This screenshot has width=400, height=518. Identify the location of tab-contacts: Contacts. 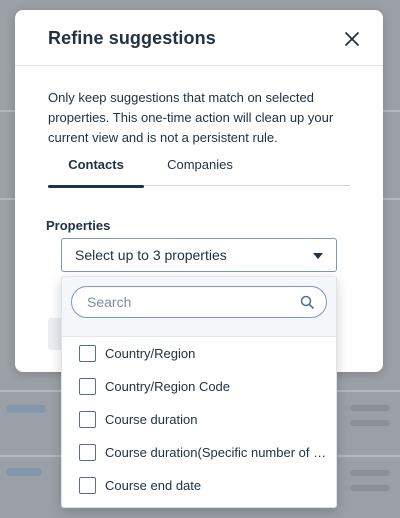
(96, 172).